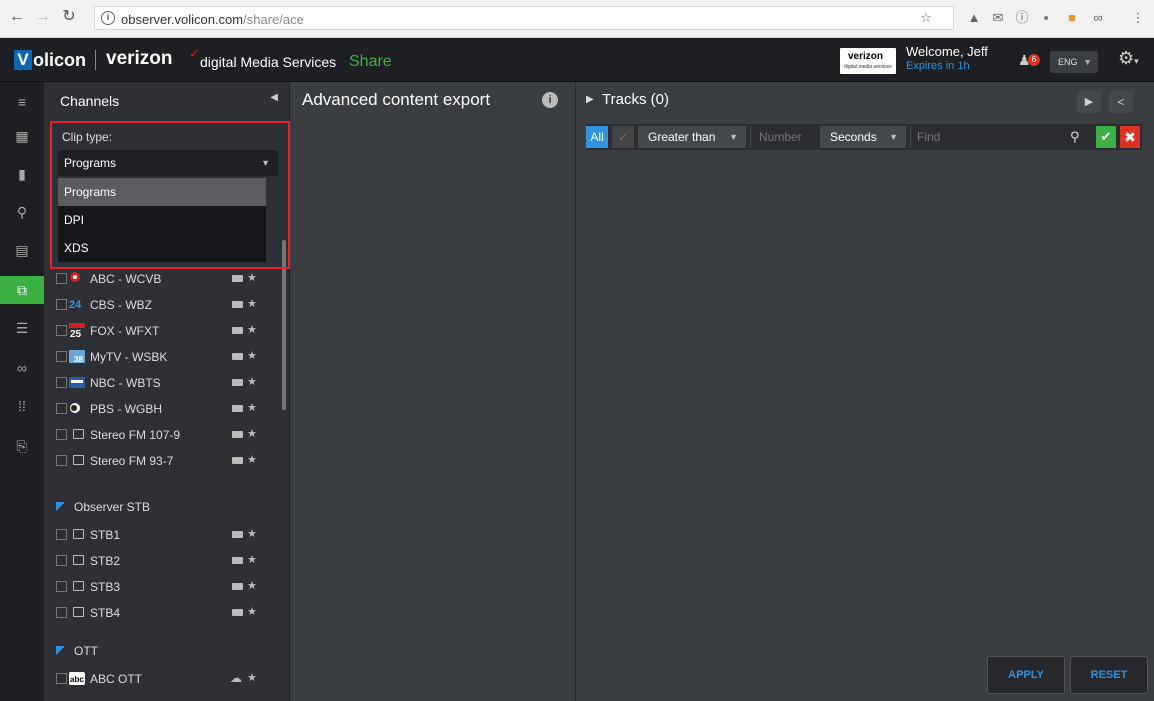 Image resolution: width=1154 pixels, height=701 pixels. Describe the element at coordinates (164, 305) in the screenshot. I see `channel-row: 24 CBS - WBZ ★` at that location.